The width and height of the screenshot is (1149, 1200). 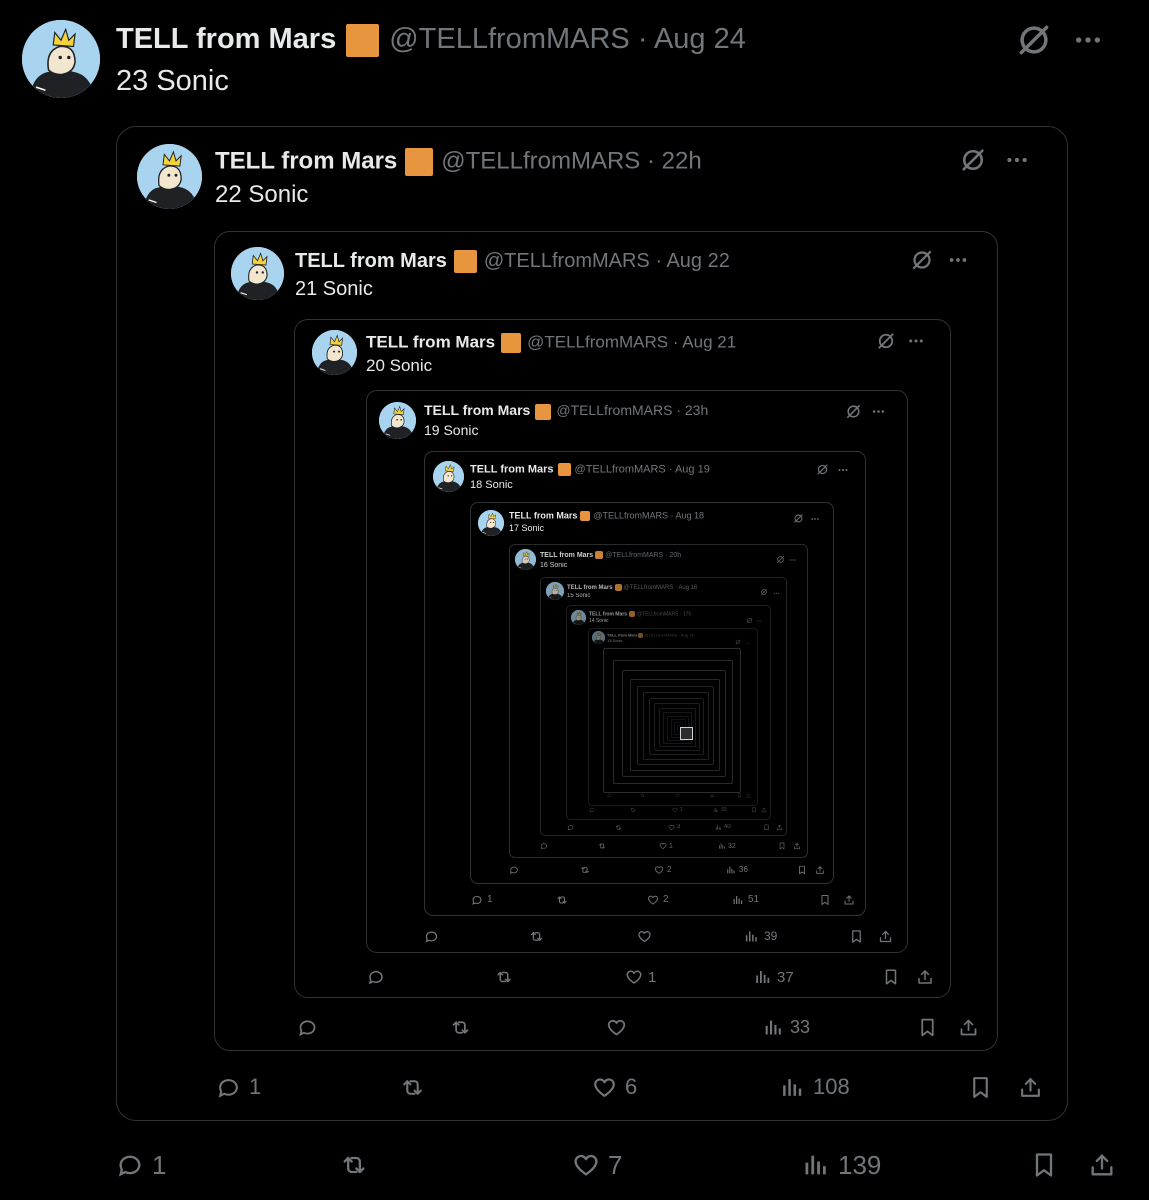 What do you see at coordinates (697, 261) in the screenshot?
I see `timestamp: Aug 22` at bounding box center [697, 261].